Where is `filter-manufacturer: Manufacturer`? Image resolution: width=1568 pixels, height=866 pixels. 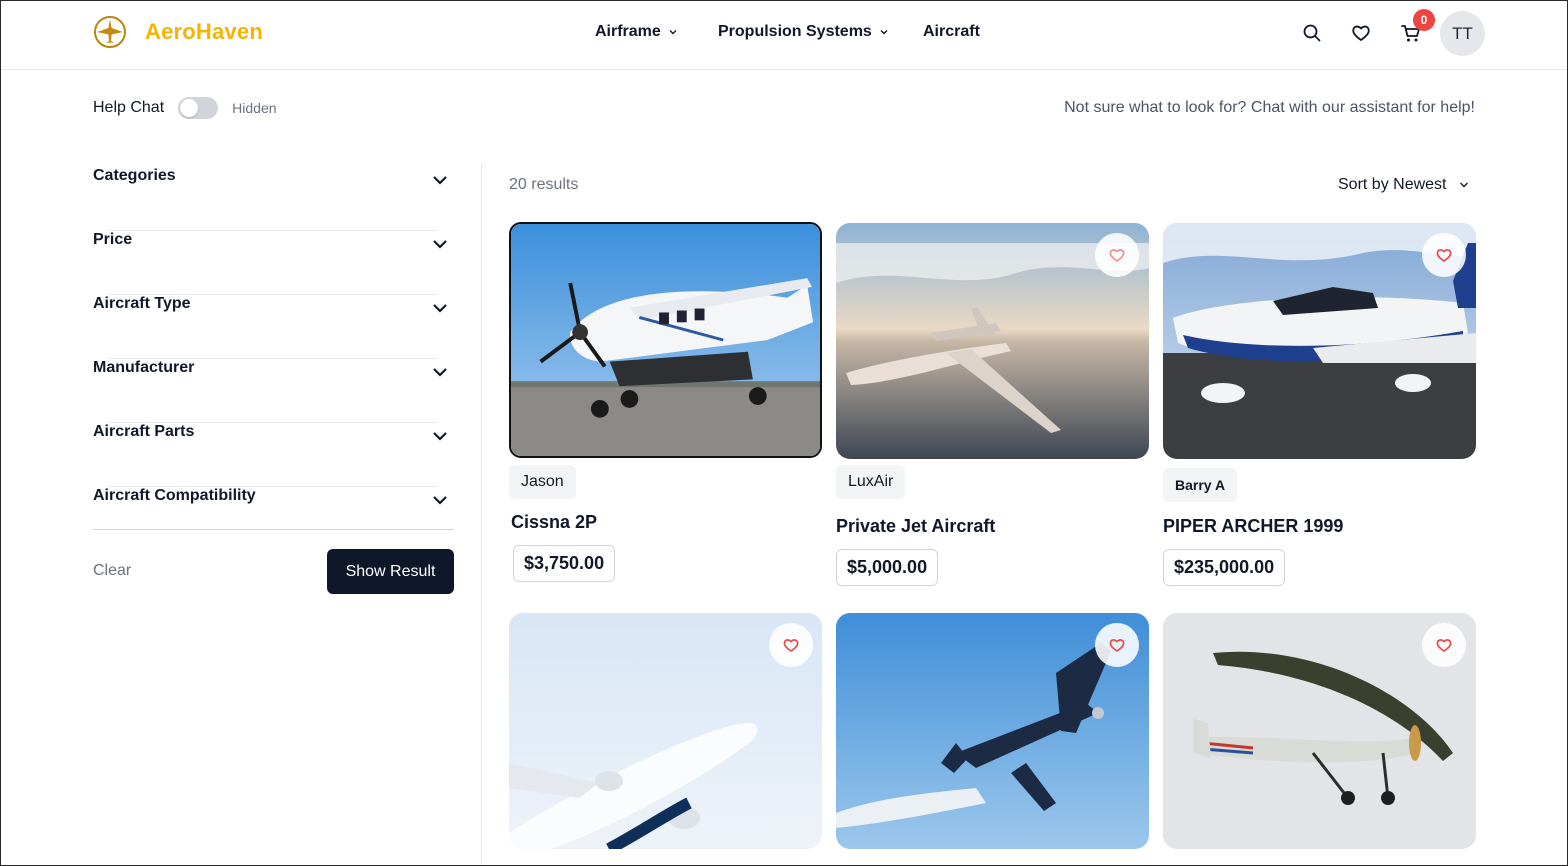 filter-manufacturer: Manufacturer is located at coordinates (273, 391).